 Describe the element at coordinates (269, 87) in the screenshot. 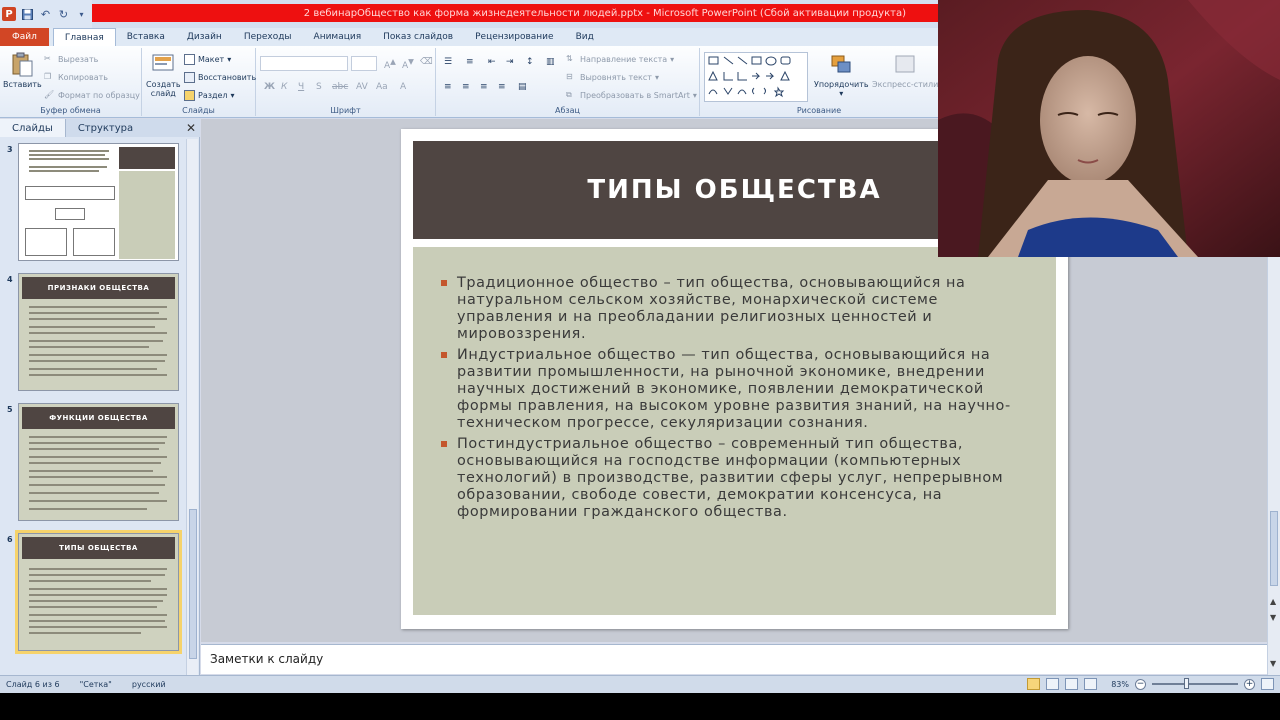

I see `bold-icon: Ж` at that location.